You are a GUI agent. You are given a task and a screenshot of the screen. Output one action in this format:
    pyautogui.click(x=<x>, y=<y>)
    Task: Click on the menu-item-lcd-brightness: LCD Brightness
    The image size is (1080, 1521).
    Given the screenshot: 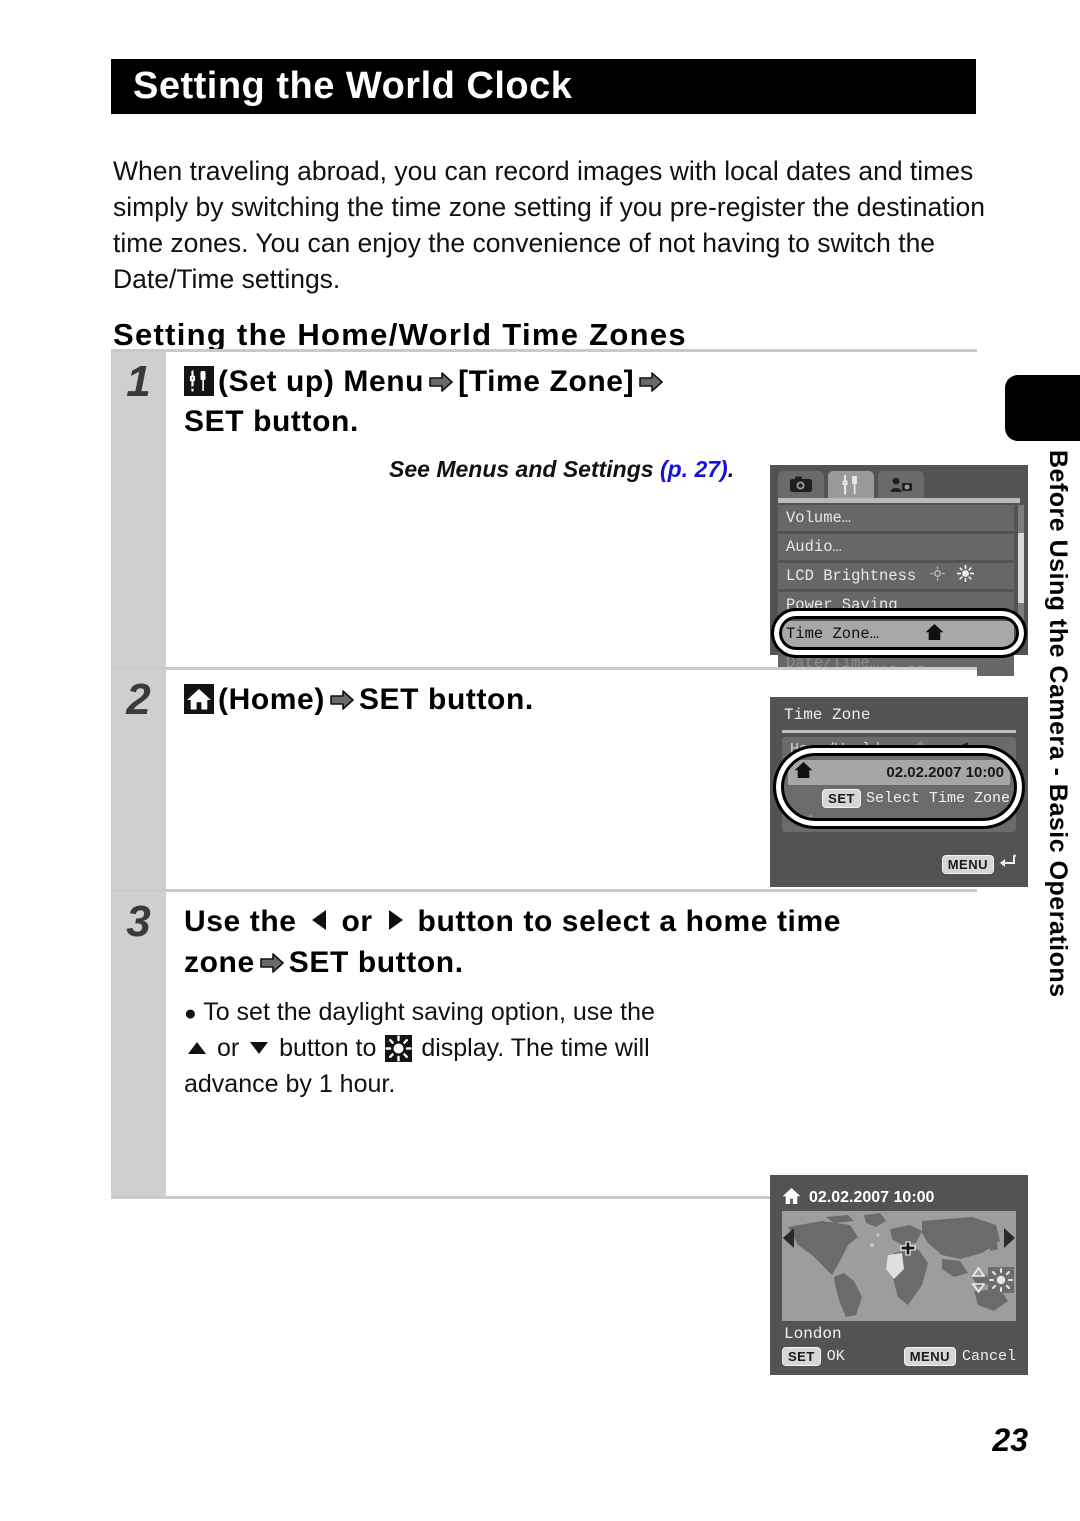 What is the action you would take?
    pyautogui.click(x=896, y=576)
    